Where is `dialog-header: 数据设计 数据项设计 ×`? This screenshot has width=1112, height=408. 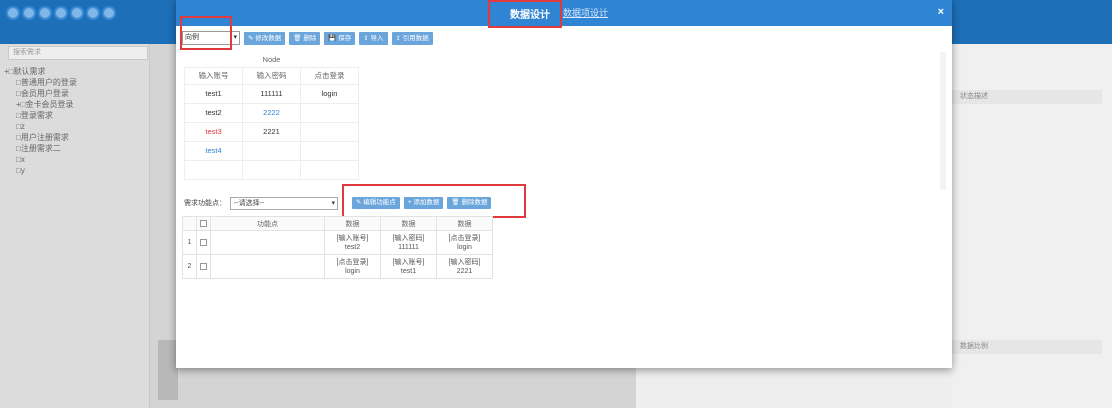 dialog-header: 数据设计 数据项设计 × is located at coordinates (564, 13).